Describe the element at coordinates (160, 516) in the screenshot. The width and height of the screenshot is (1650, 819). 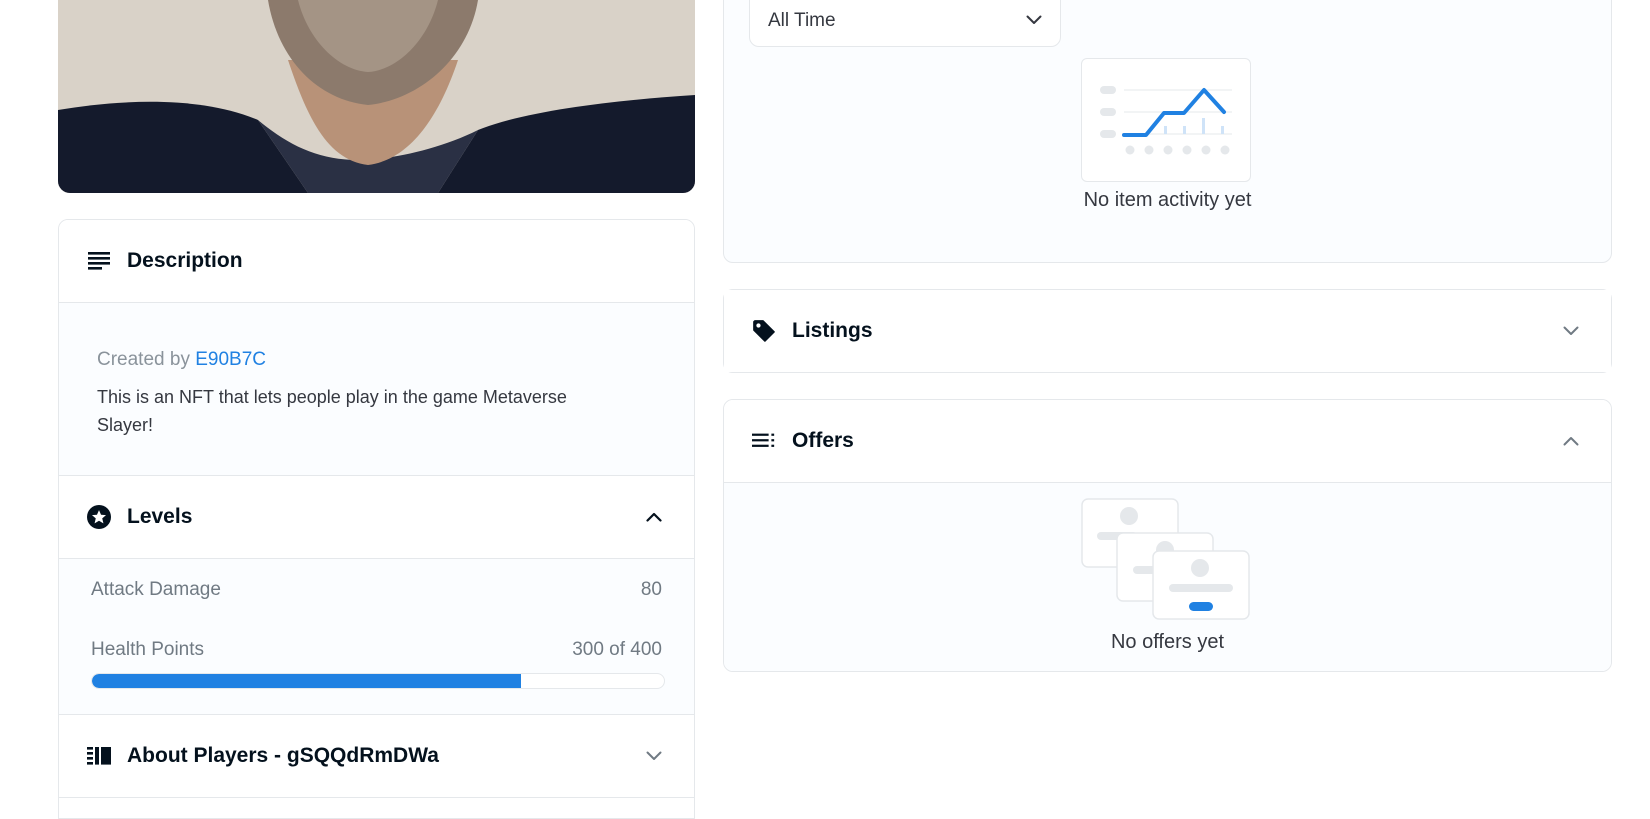
I see `levels-title: Levels` at that location.